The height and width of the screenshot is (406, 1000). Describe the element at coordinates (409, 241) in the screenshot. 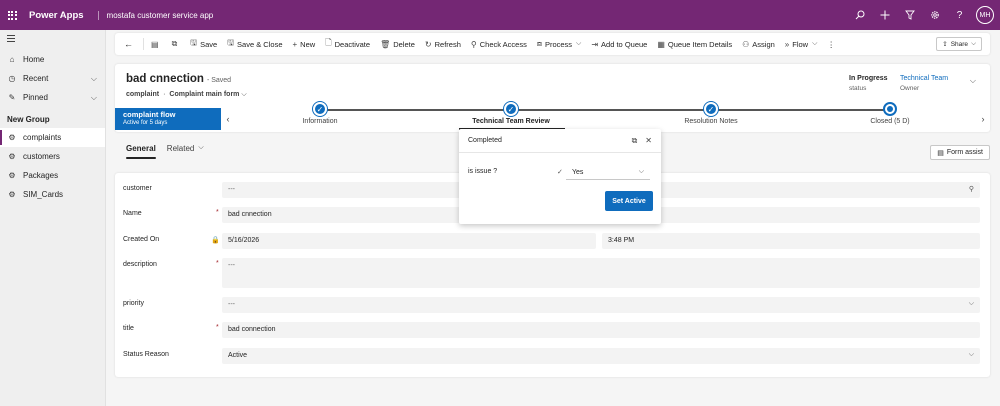

I see `created-on-date-input: 5/16/2026` at that location.